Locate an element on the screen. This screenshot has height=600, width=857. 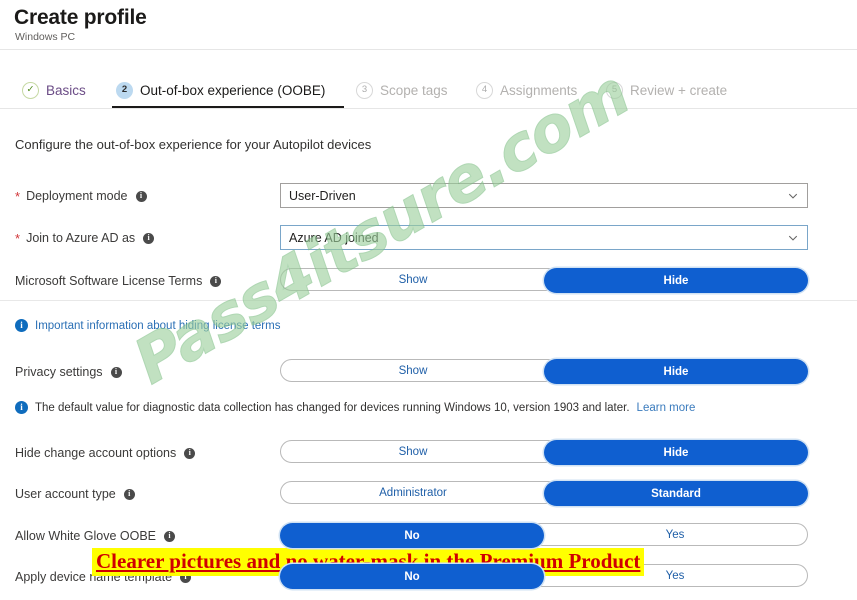
page-title: Create profile is located at coordinates (80, 17).